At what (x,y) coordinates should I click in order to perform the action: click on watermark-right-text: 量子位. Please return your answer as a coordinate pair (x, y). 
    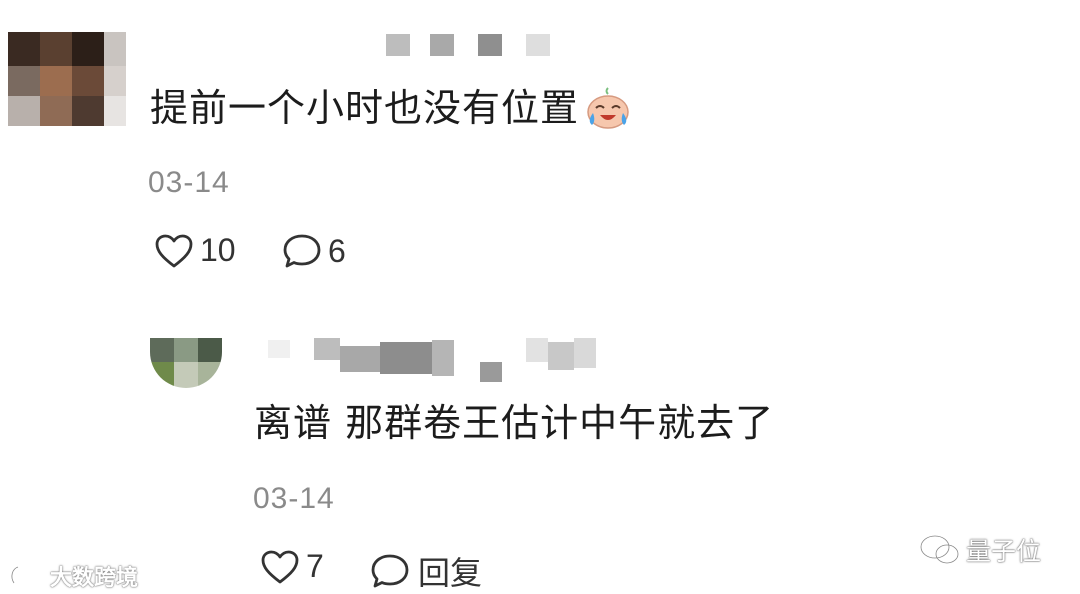
    Looking at the image, I should click on (1004, 551).